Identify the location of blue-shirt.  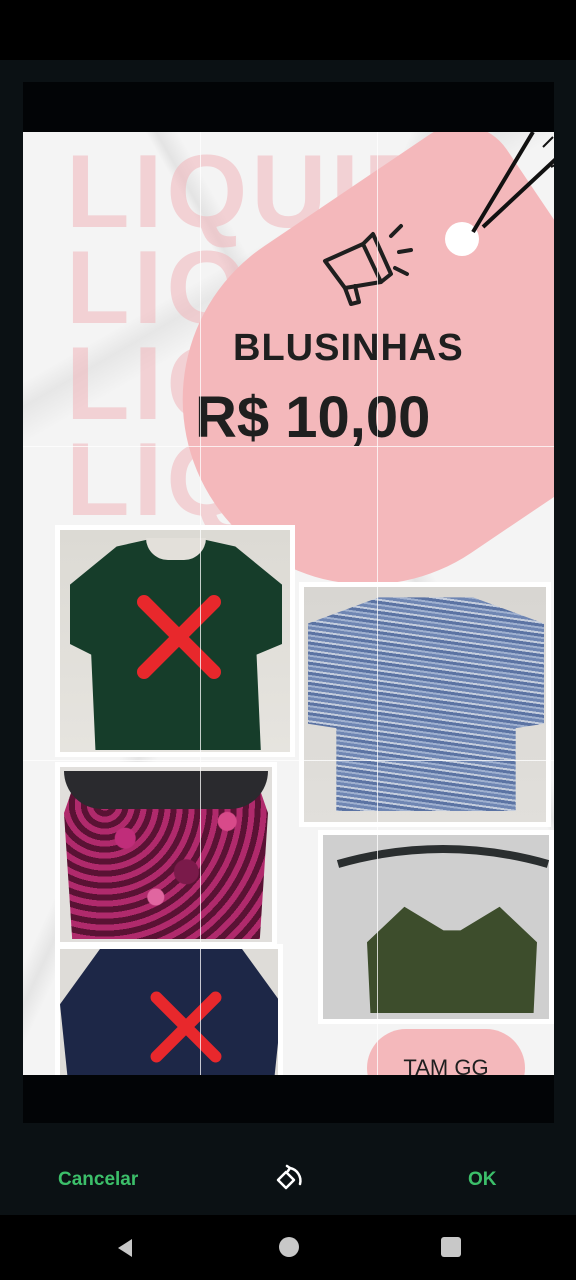
(426, 704).